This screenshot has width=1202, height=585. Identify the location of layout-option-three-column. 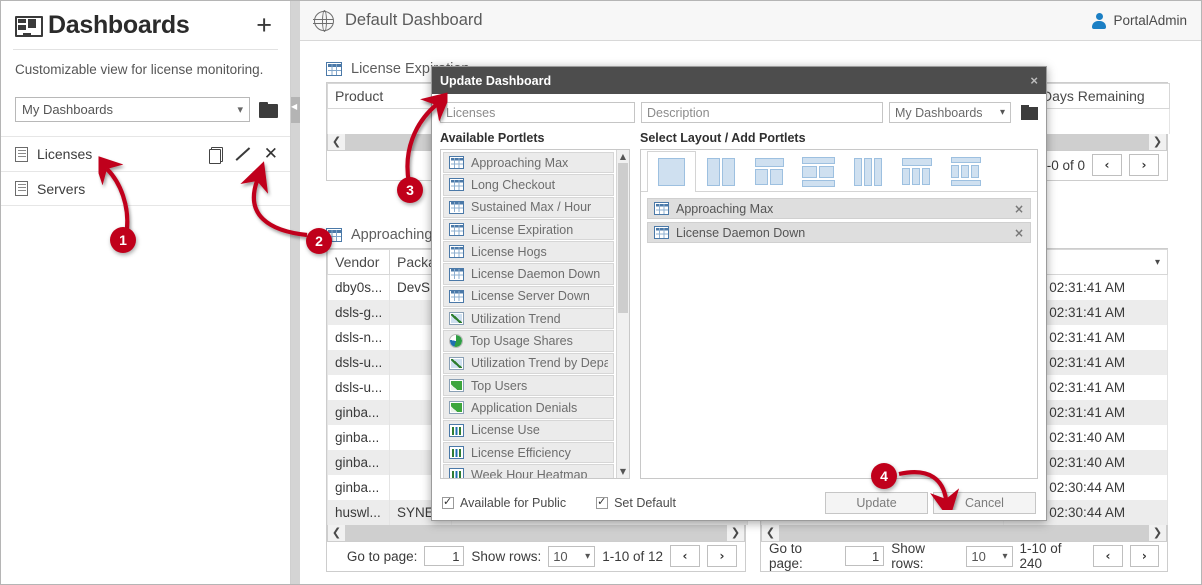
(867, 171).